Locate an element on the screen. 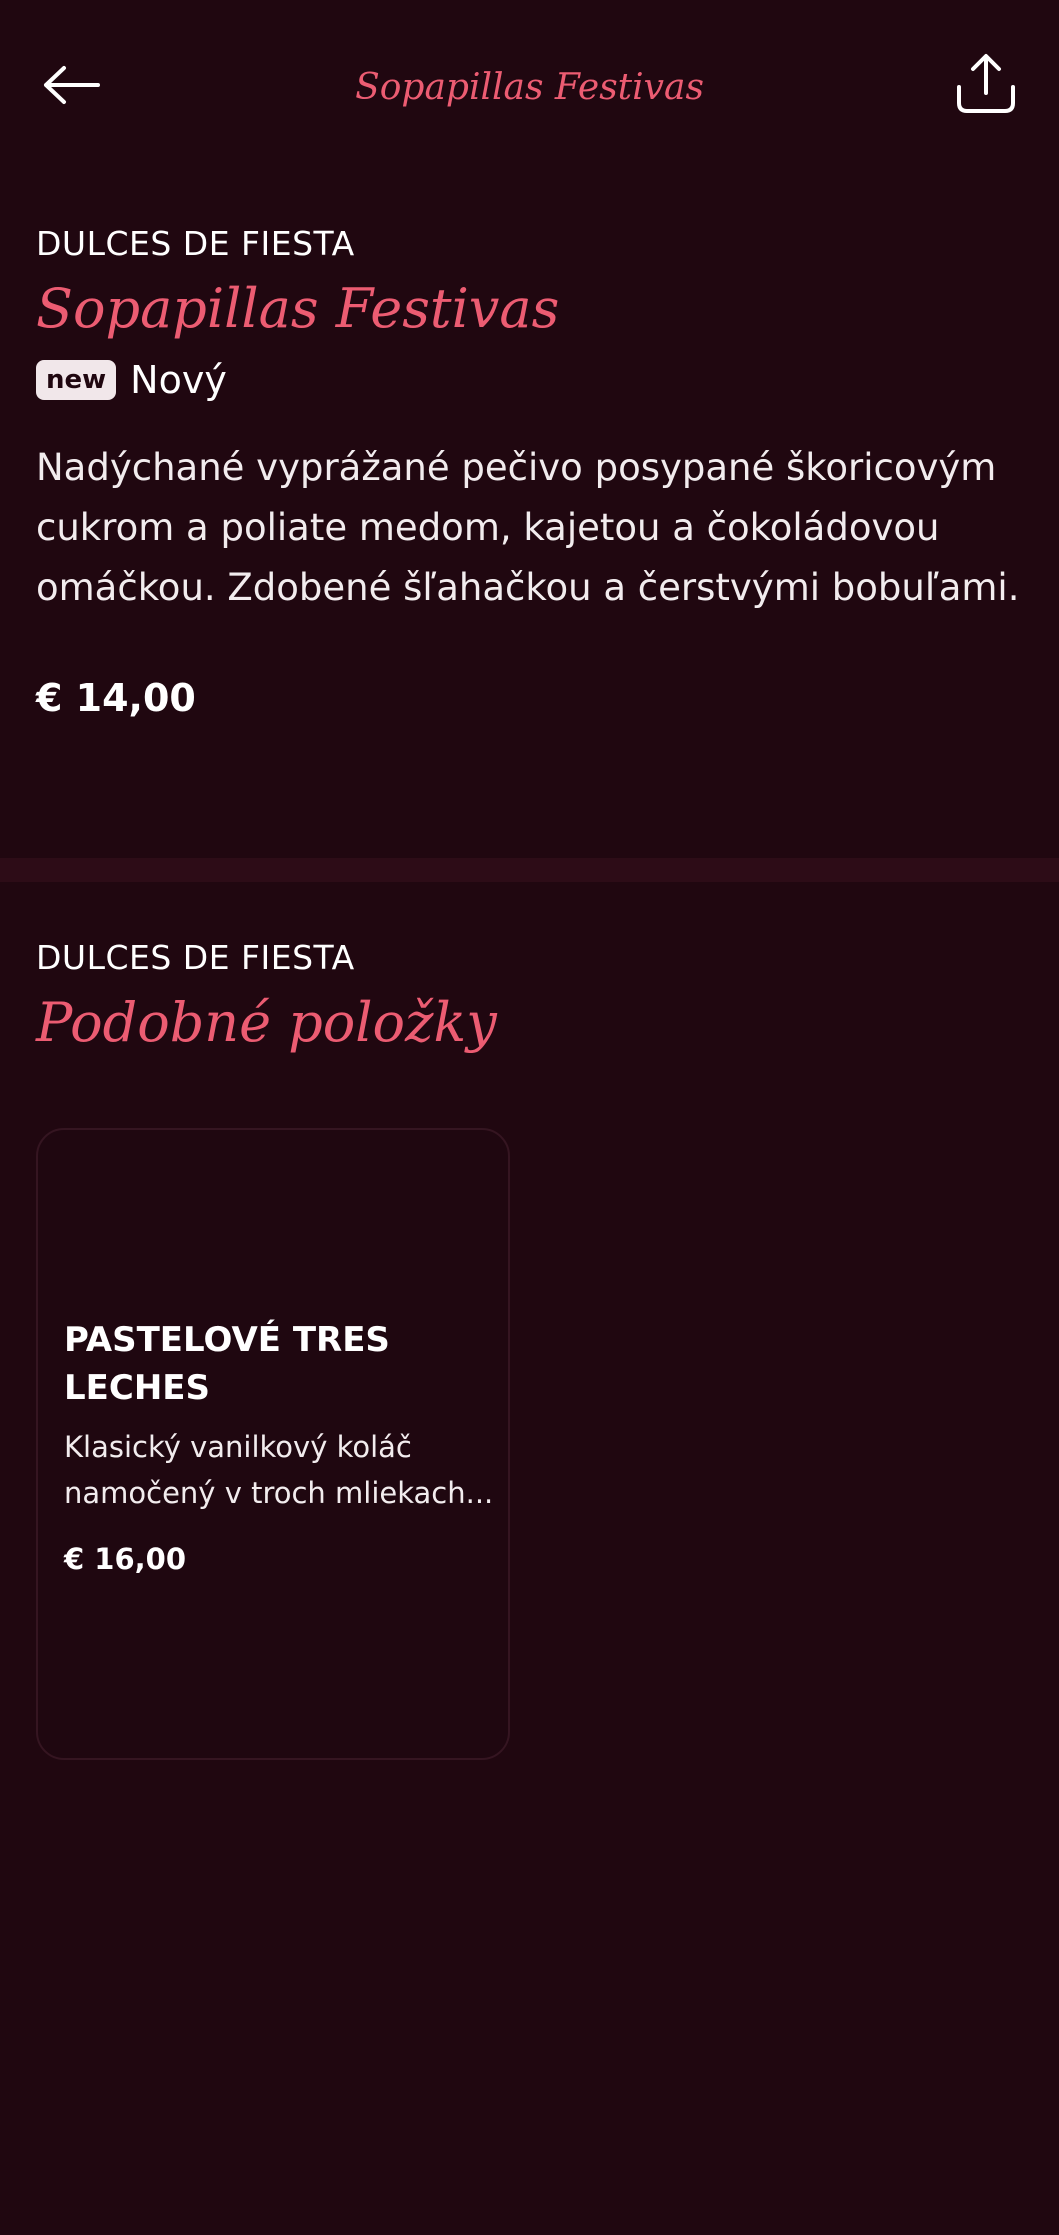 This screenshot has width=1059, height=2235. new-badge: new is located at coordinates (76, 380).